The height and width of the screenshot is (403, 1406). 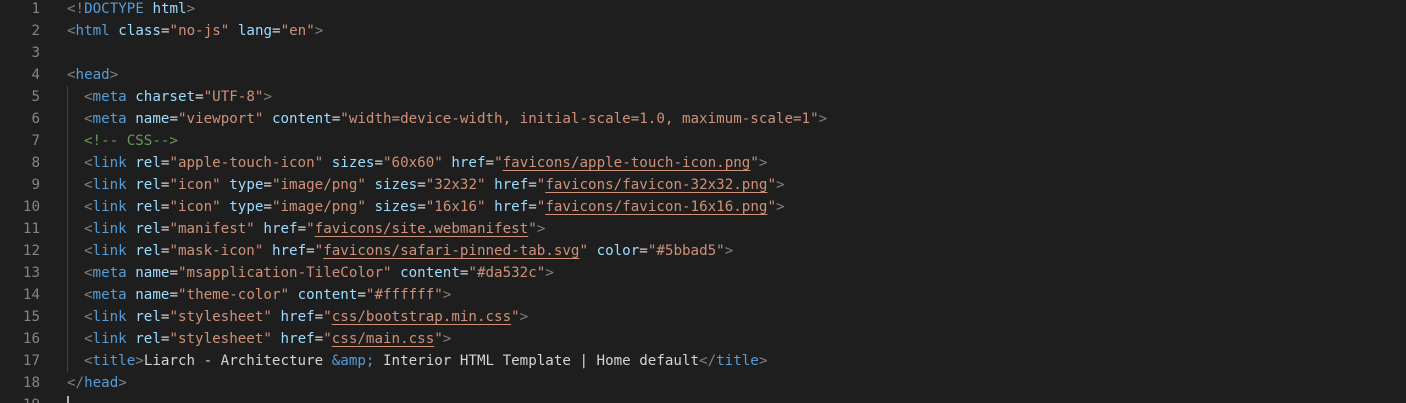 What do you see at coordinates (511, 185) in the screenshot?
I see `code-token: href` at bounding box center [511, 185].